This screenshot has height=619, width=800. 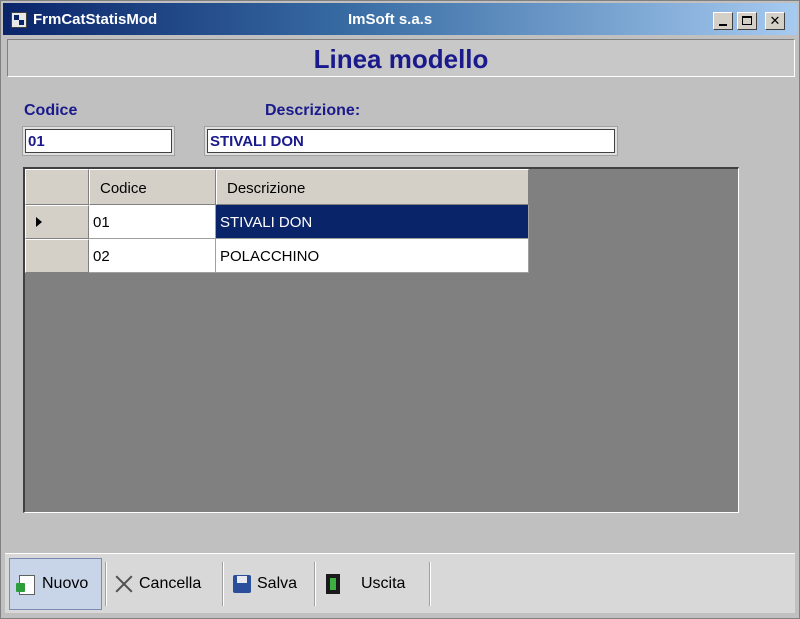 I want to click on uscita-label: Uscita, so click(x=383, y=583).